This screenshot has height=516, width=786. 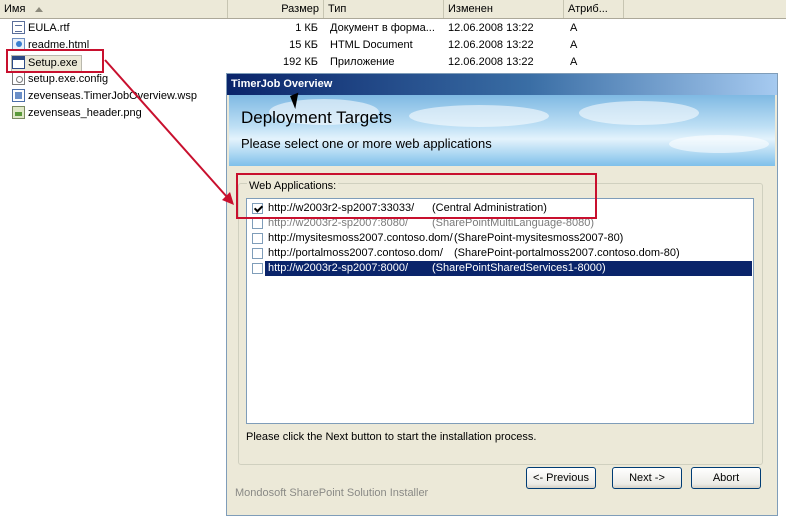 I want to click on file-name-cell: setup.exe.config, so click(x=60, y=79).